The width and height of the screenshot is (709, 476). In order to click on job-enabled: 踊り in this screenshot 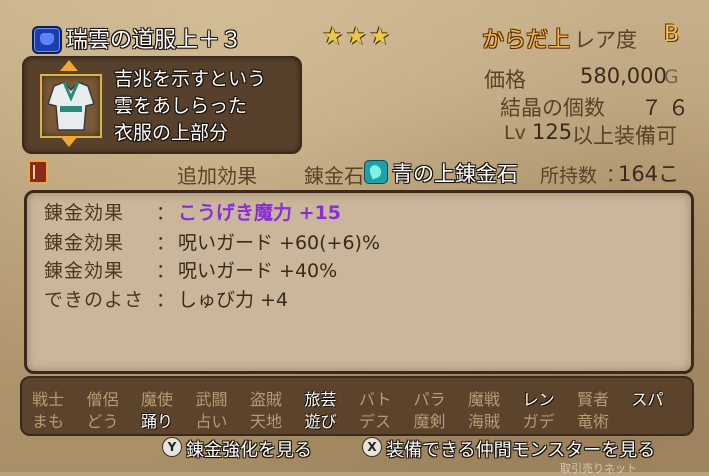, I will do `click(157, 421)`.